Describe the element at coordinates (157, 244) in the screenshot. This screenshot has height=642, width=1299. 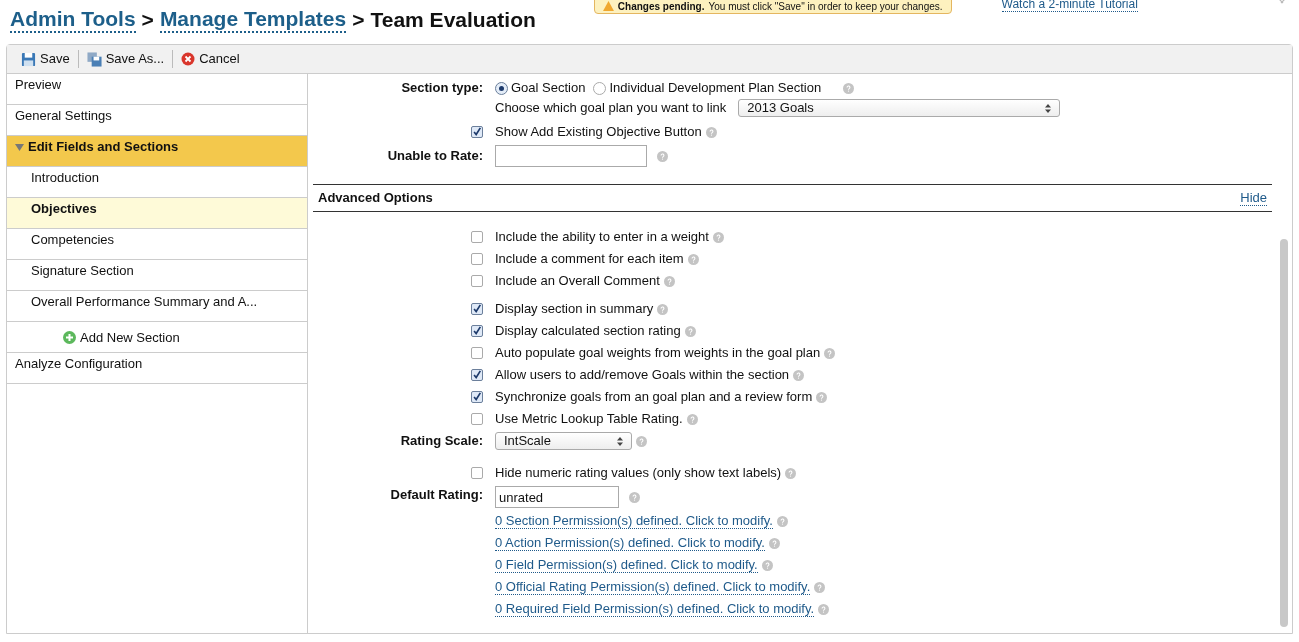
I see `sidebar-subitem: Competencies` at that location.